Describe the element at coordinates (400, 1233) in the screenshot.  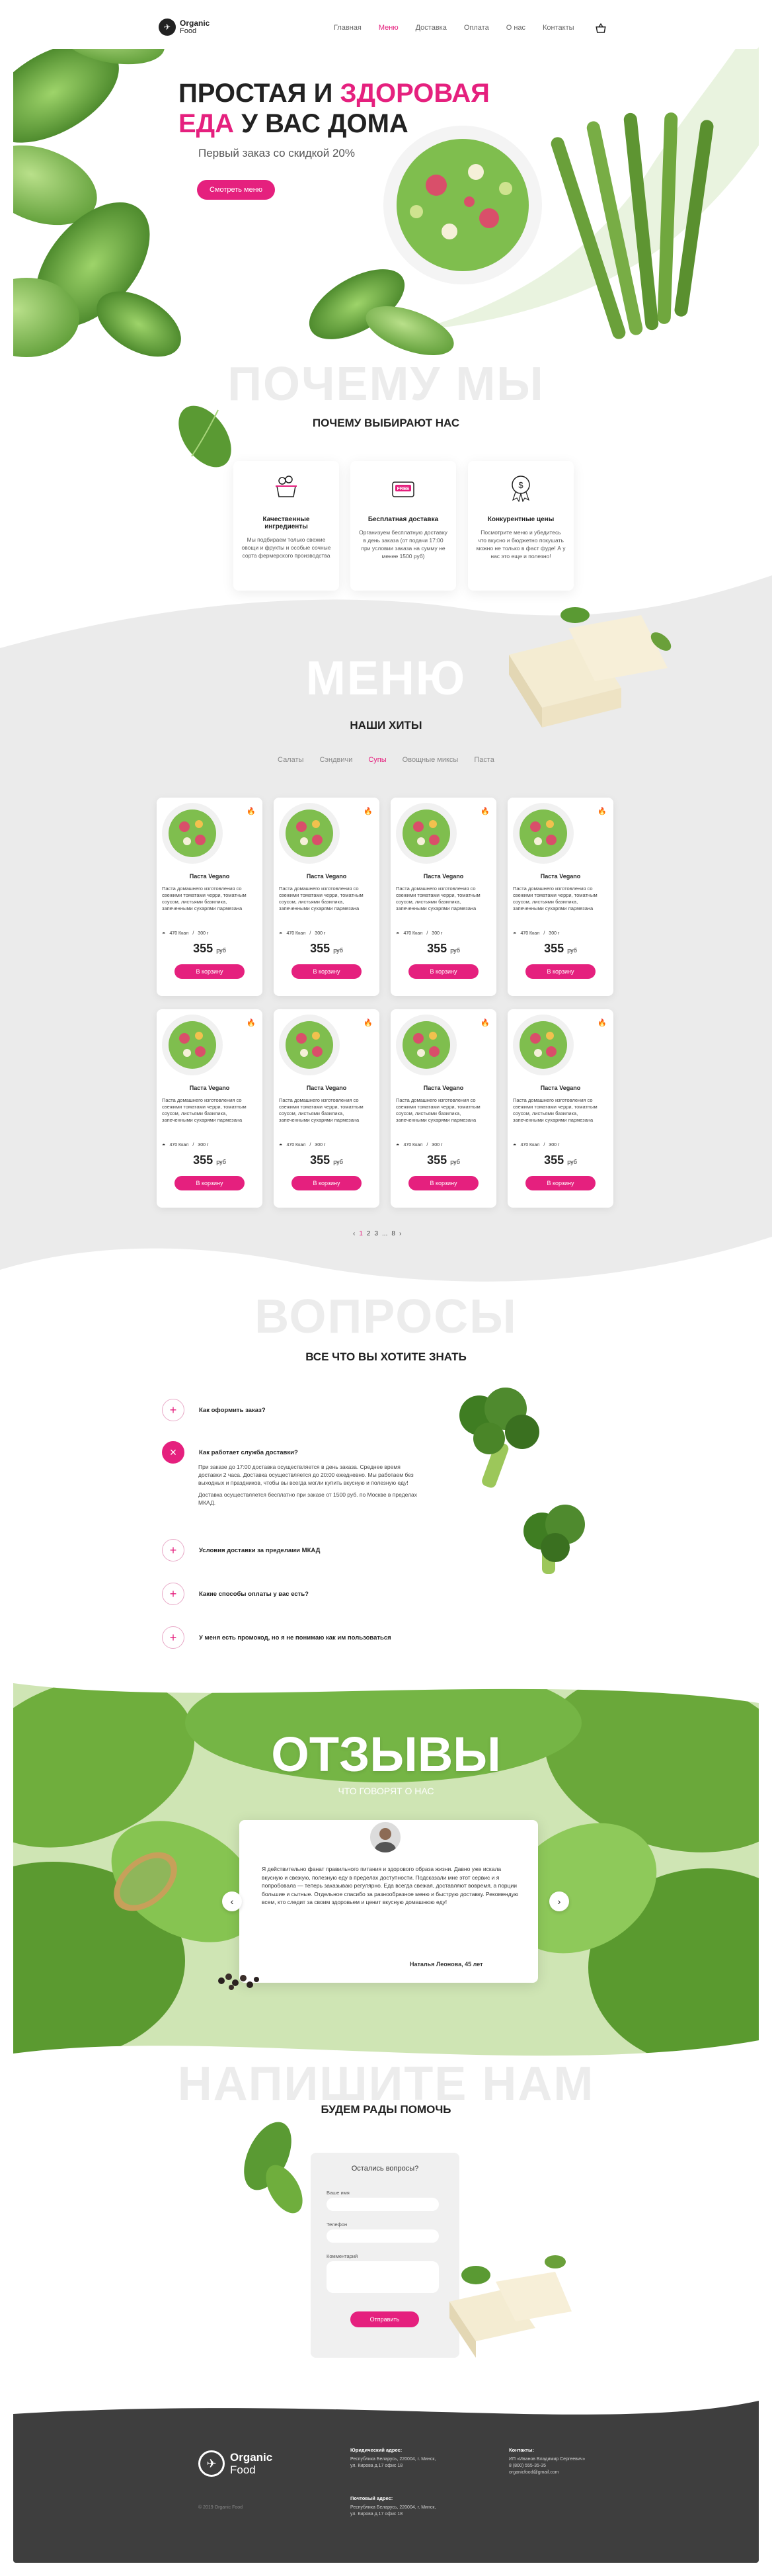
I see `pager-next: ›` at that location.